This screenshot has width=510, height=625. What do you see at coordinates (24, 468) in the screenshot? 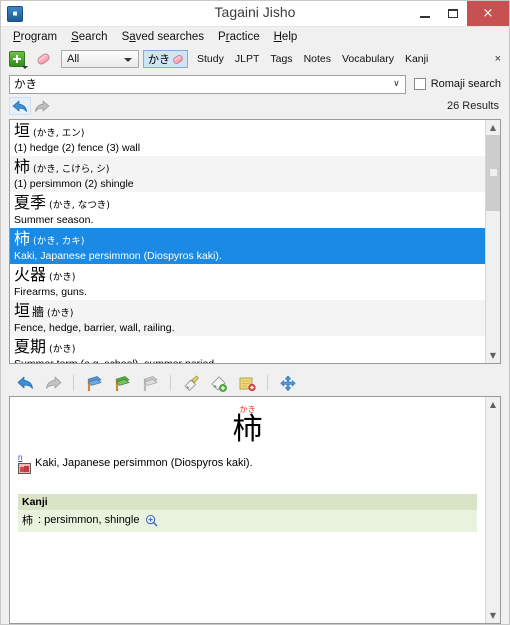
I see `thumbnail-icon` at bounding box center [24, 468].